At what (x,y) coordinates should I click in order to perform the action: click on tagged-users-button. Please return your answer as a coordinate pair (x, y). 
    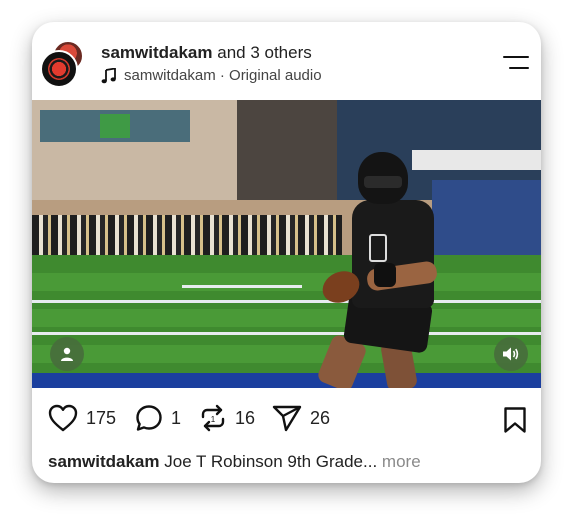
    Looking at the image, I should click on (67, 354).